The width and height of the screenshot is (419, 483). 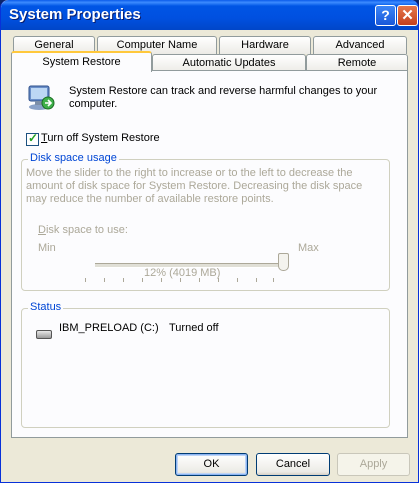 What do you see at coordinates (46, 307) in the screenshot?
I see `status-legend: Status` at bounding box center [46, 307].